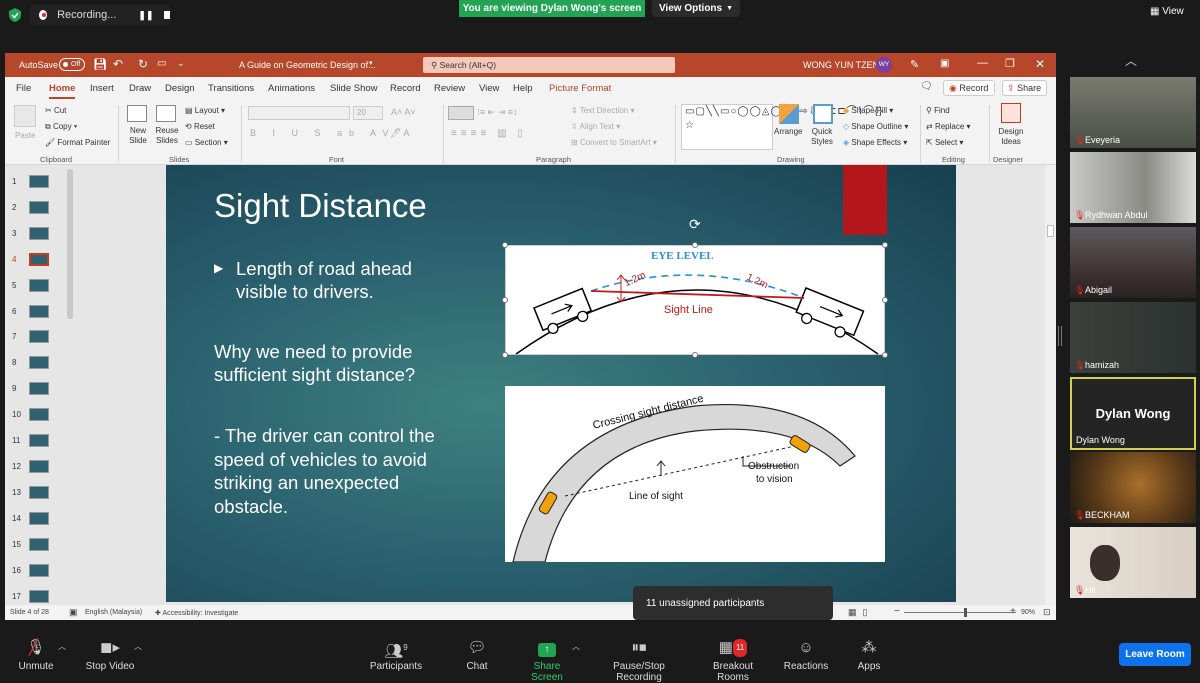  What do you see at coordinates (39, 313) in the screenshot?
I see `thumbnail-item: 6` at bounding box center [39, 313].